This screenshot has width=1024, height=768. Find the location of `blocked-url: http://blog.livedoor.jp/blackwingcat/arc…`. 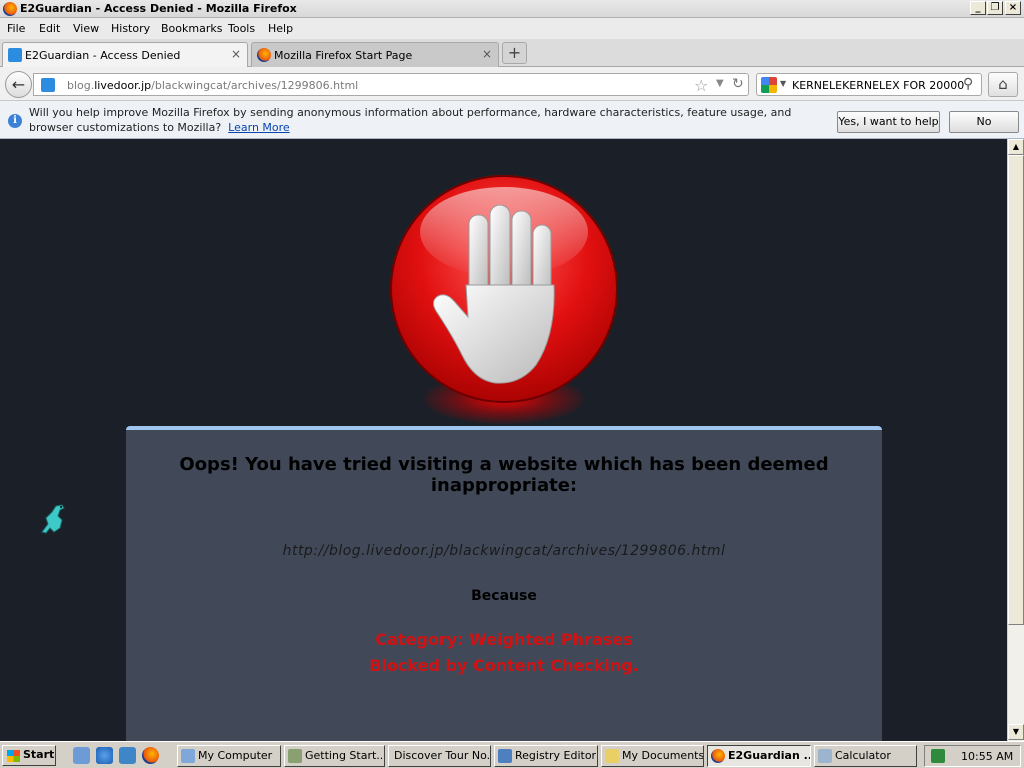

blocked-url: http://blog.livedoor.jp/blackwingcat/arc… is located at coordinates (504, 551).